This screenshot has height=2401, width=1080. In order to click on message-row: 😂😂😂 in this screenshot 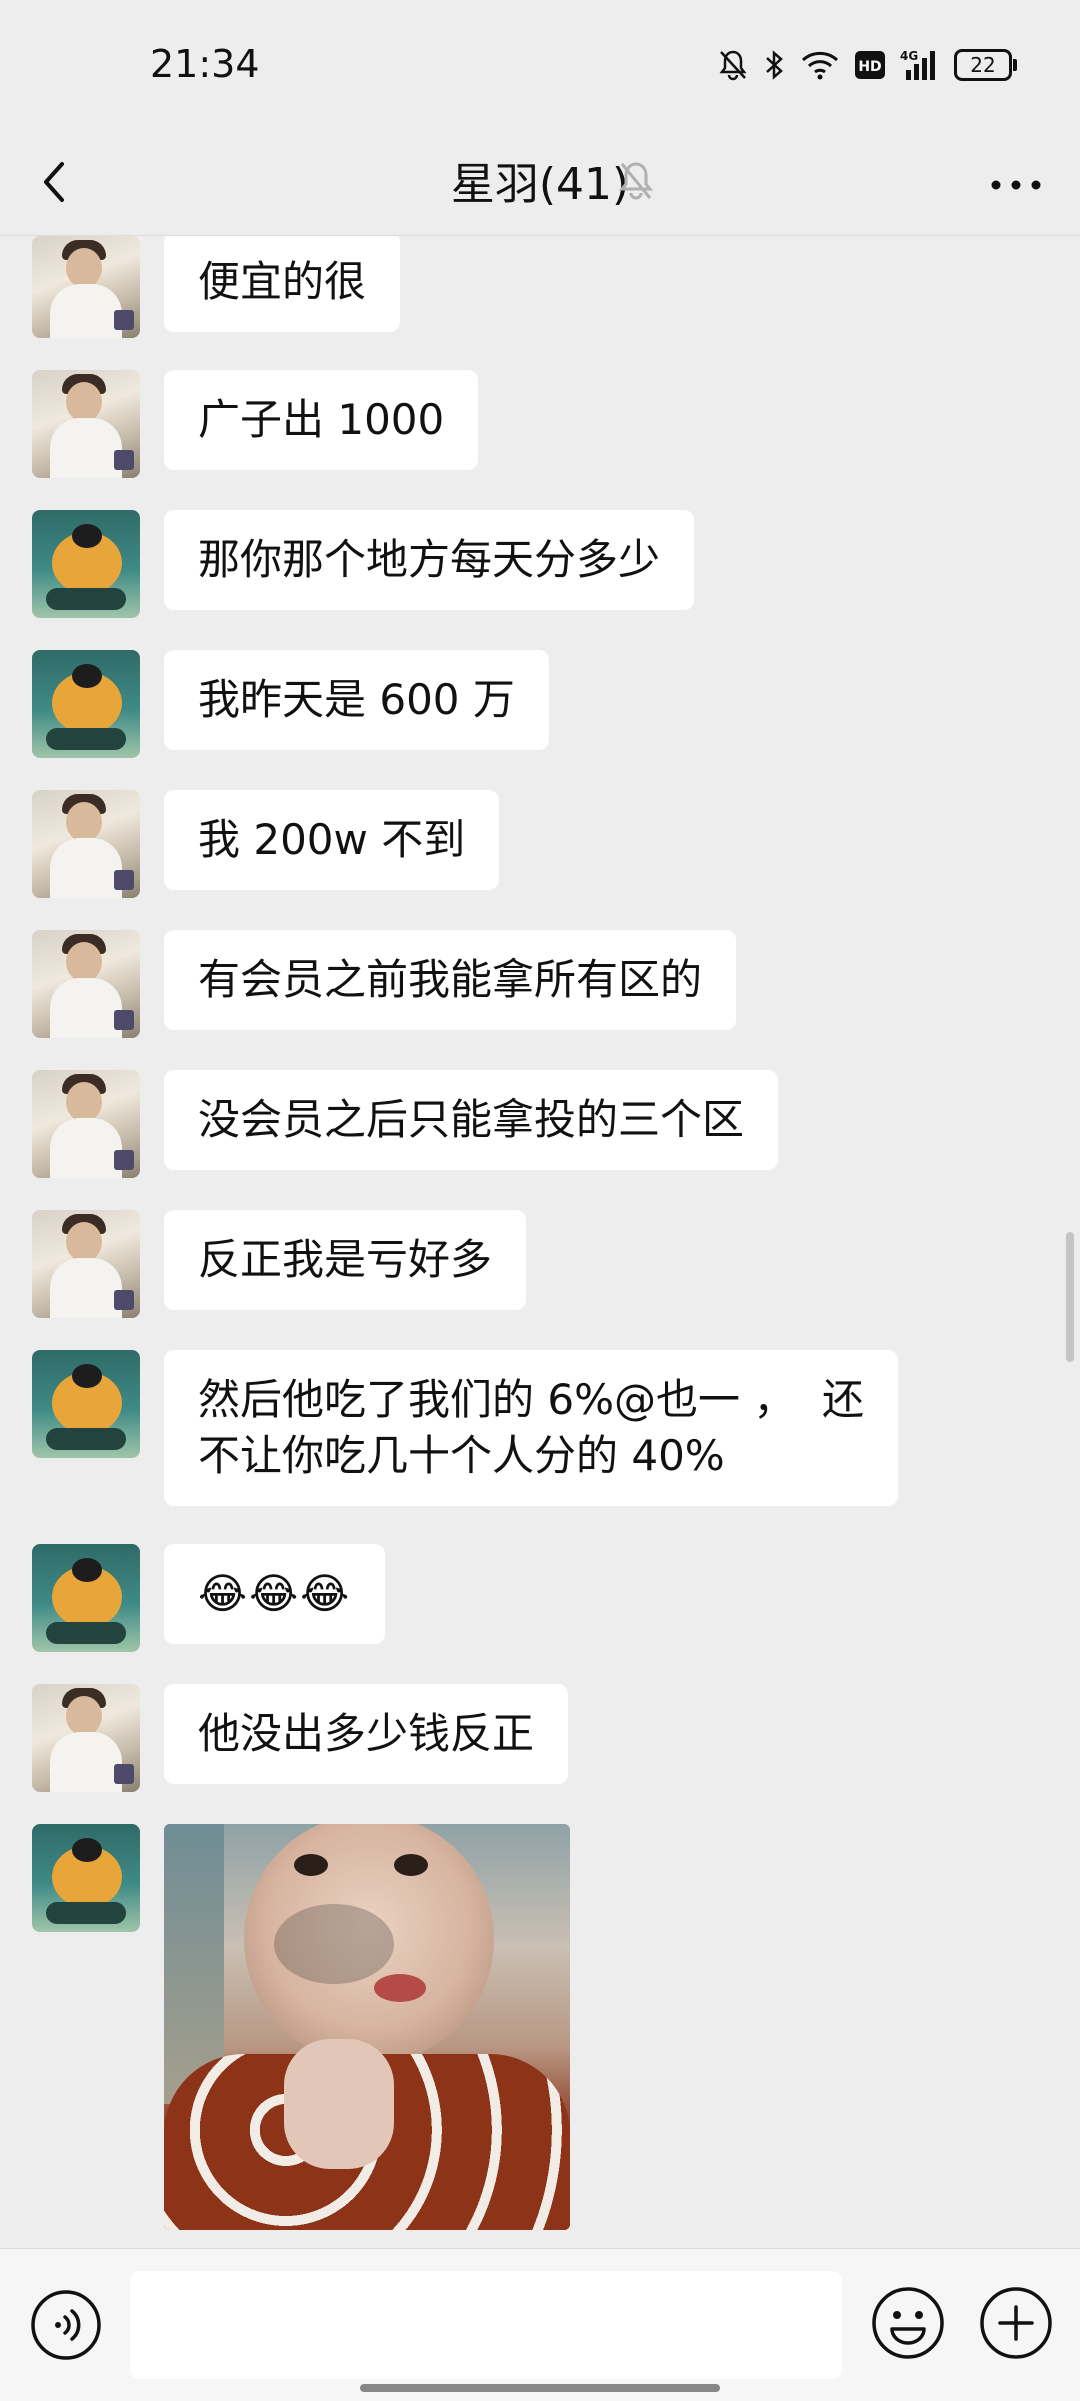, I will do `click(209, 1598)`.